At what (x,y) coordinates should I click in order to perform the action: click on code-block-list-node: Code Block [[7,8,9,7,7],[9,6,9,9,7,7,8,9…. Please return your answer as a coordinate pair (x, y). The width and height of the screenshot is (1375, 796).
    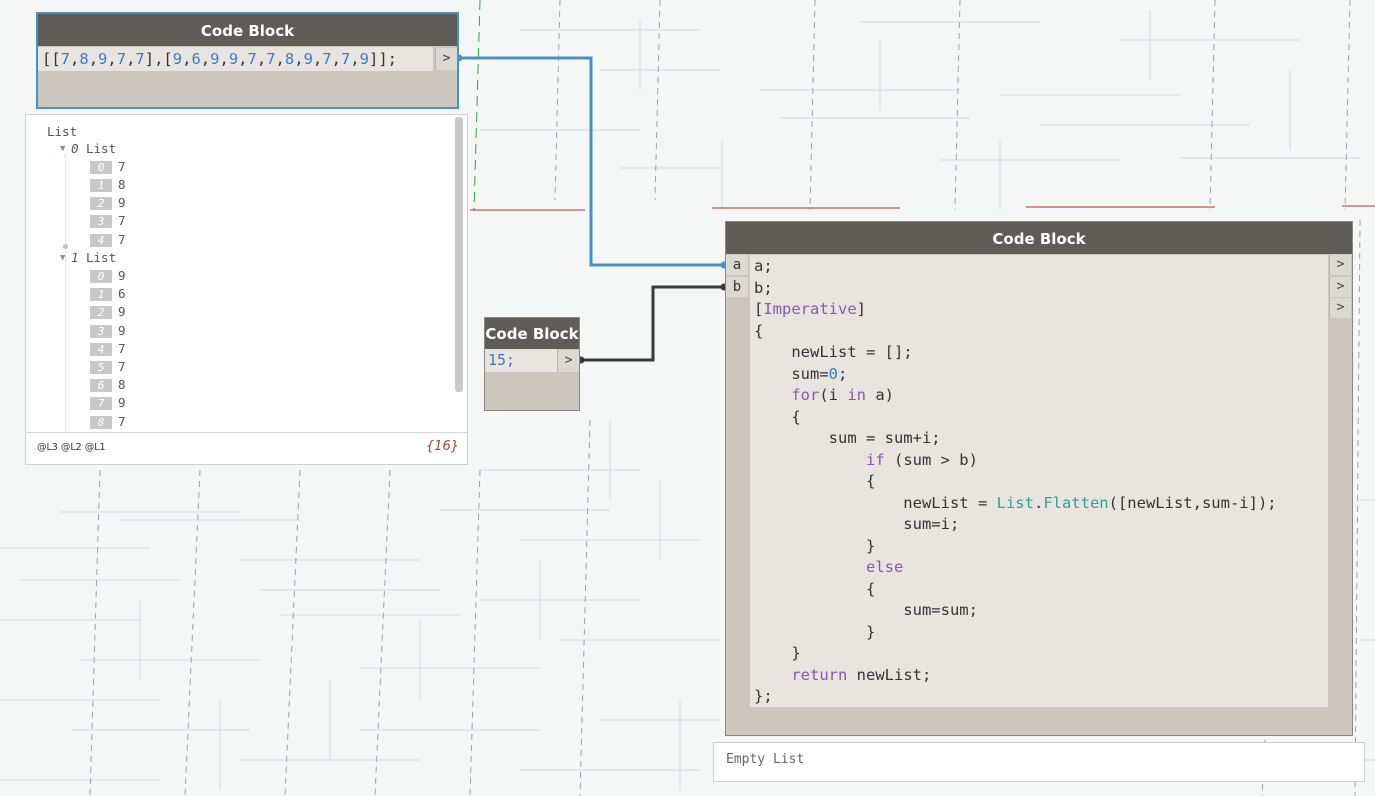
    Looking at the image, I should click on (247, 60).